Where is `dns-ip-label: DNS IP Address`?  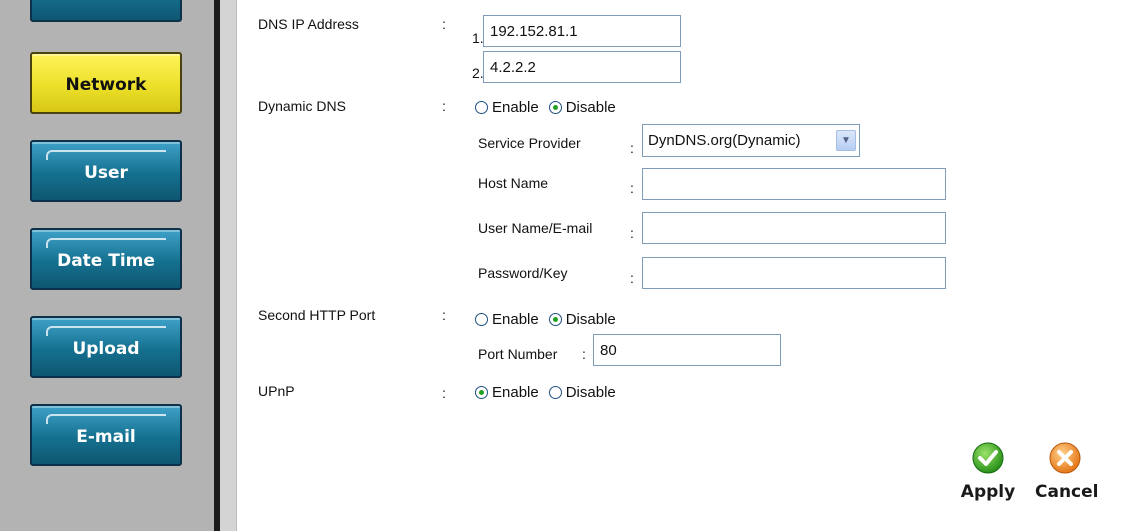
dns-ip-label: DNS IP Address is located at coordinates (308, 24).